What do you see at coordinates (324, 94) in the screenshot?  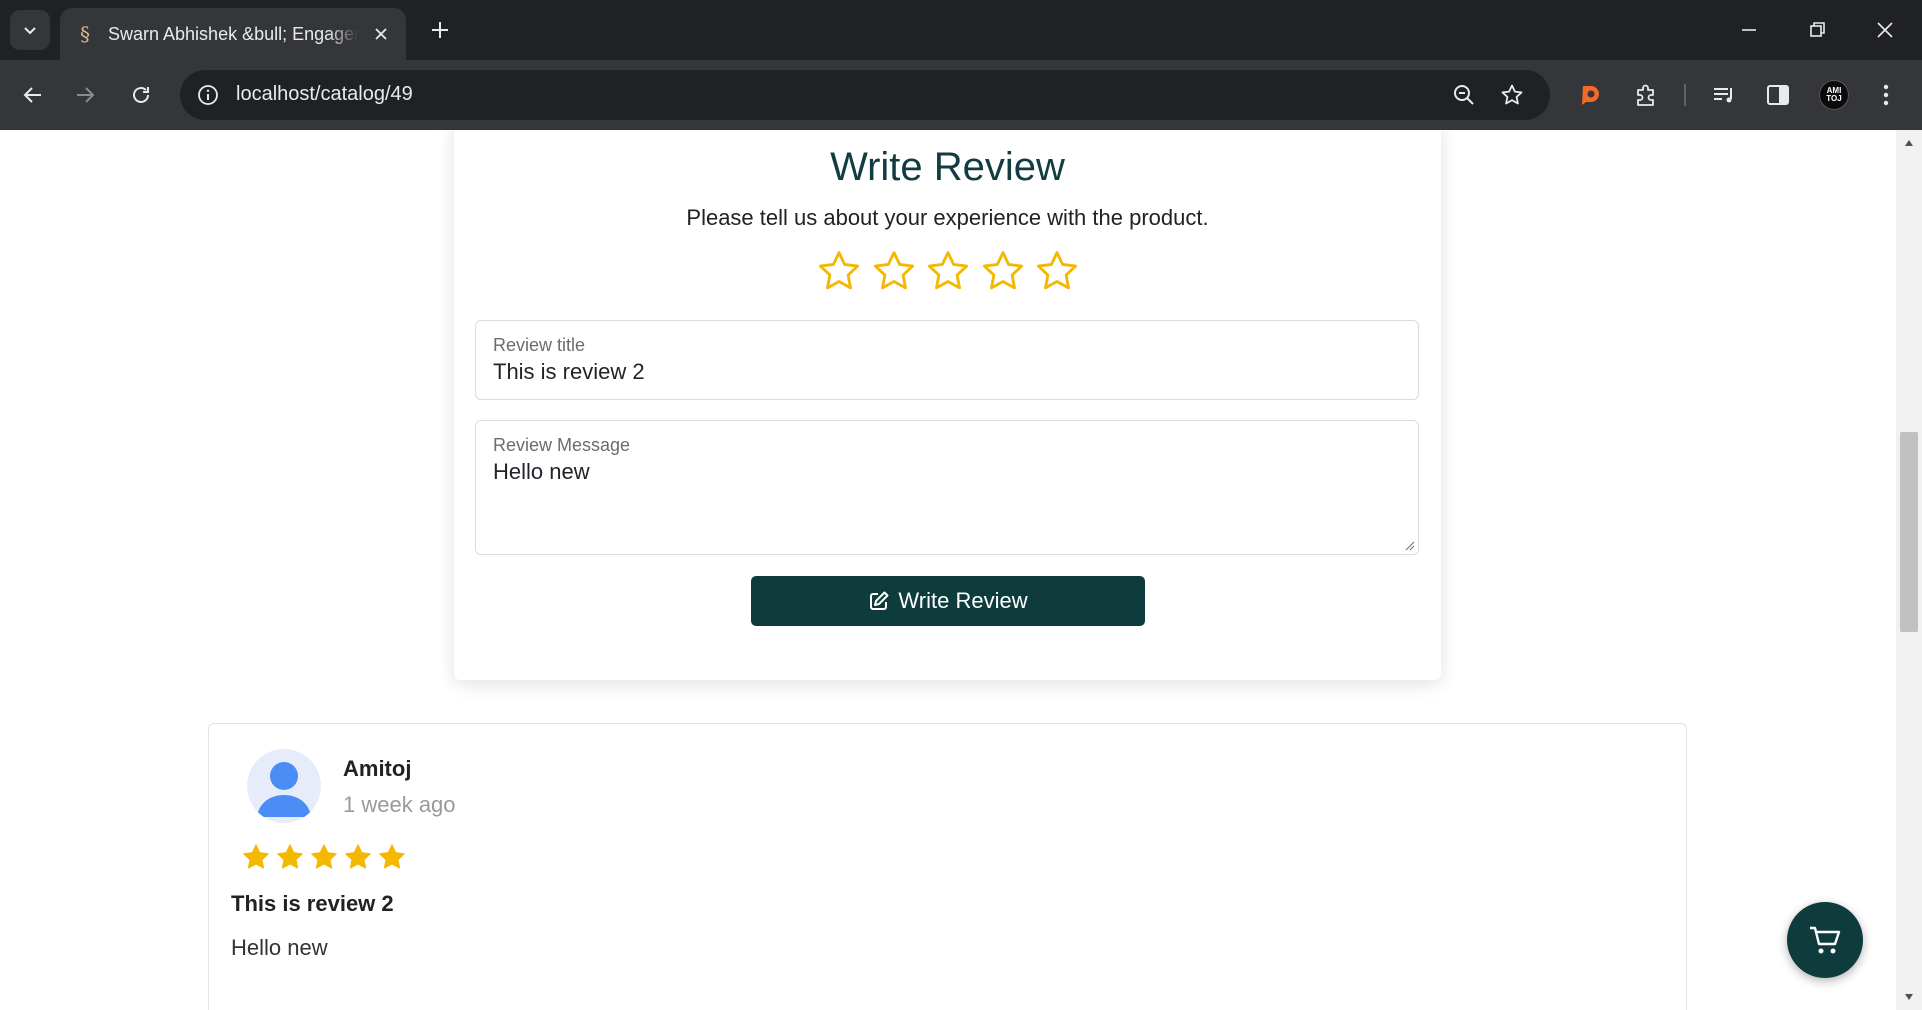 I see `url-text: localhost/catalog/49` at bounding box center [324, 94].